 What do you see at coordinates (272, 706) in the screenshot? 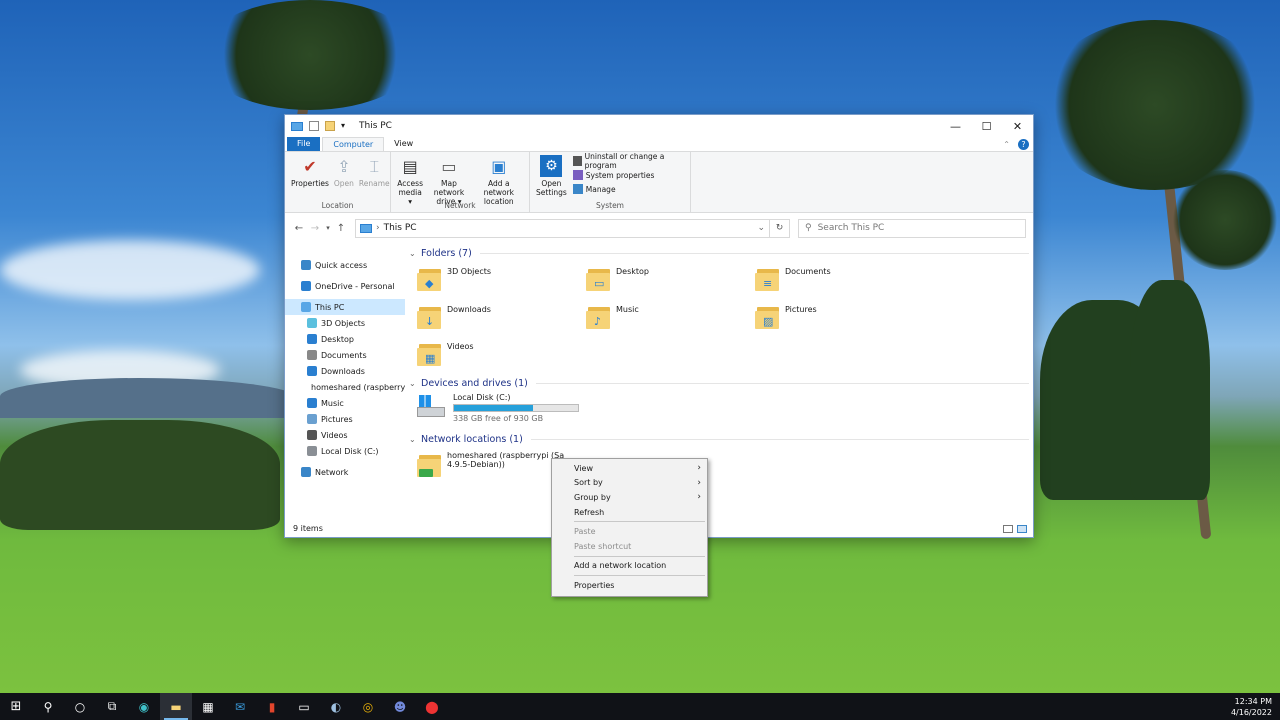
I see `office-taskbar-button: ▮` at bounding box center [272, 706].